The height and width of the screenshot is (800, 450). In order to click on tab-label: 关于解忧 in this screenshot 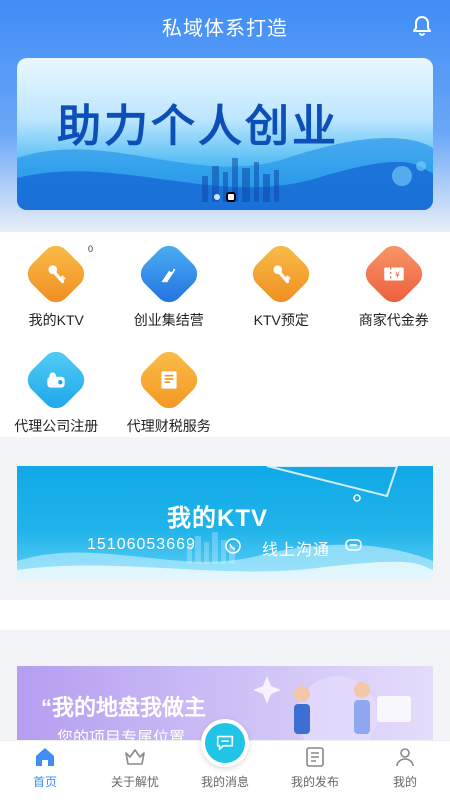, I will do `click(134, 782)`.